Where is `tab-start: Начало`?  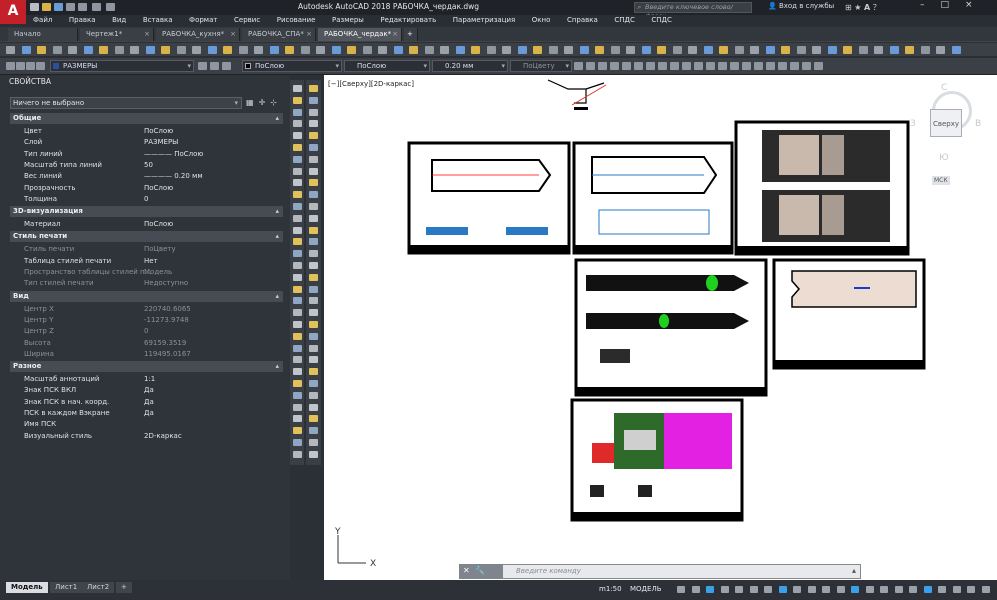 tab-start: Начало is located at coordinates (43, 34).